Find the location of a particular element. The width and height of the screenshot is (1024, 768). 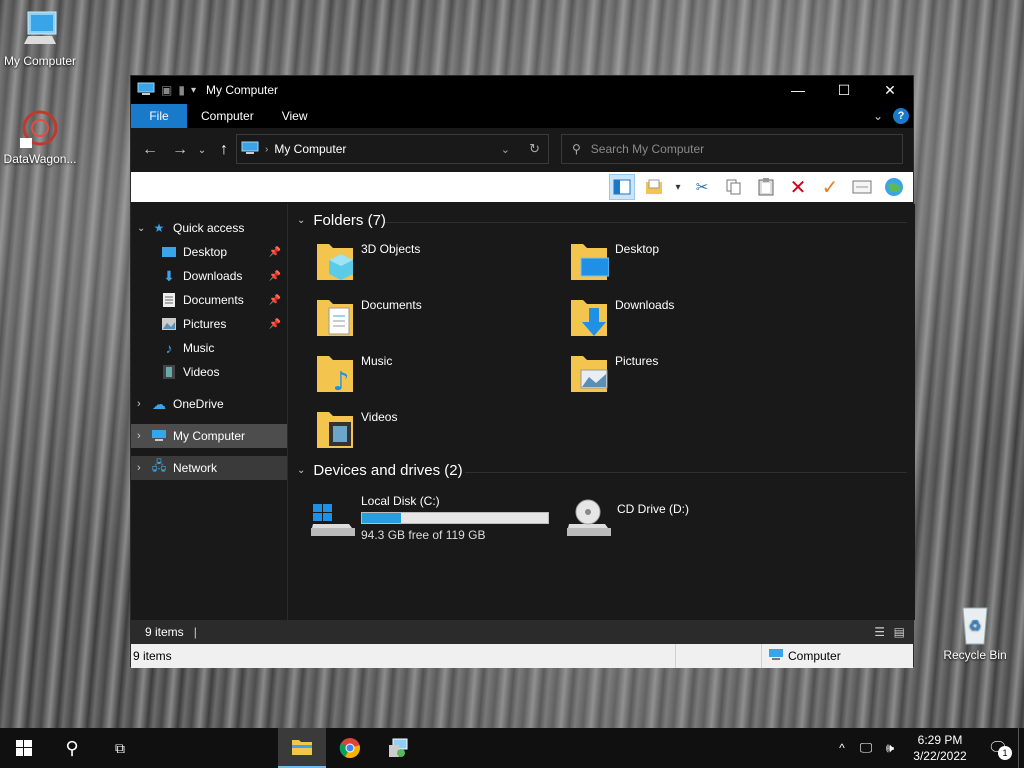

search-button: ⚲ is located at coordinates (72, 748).